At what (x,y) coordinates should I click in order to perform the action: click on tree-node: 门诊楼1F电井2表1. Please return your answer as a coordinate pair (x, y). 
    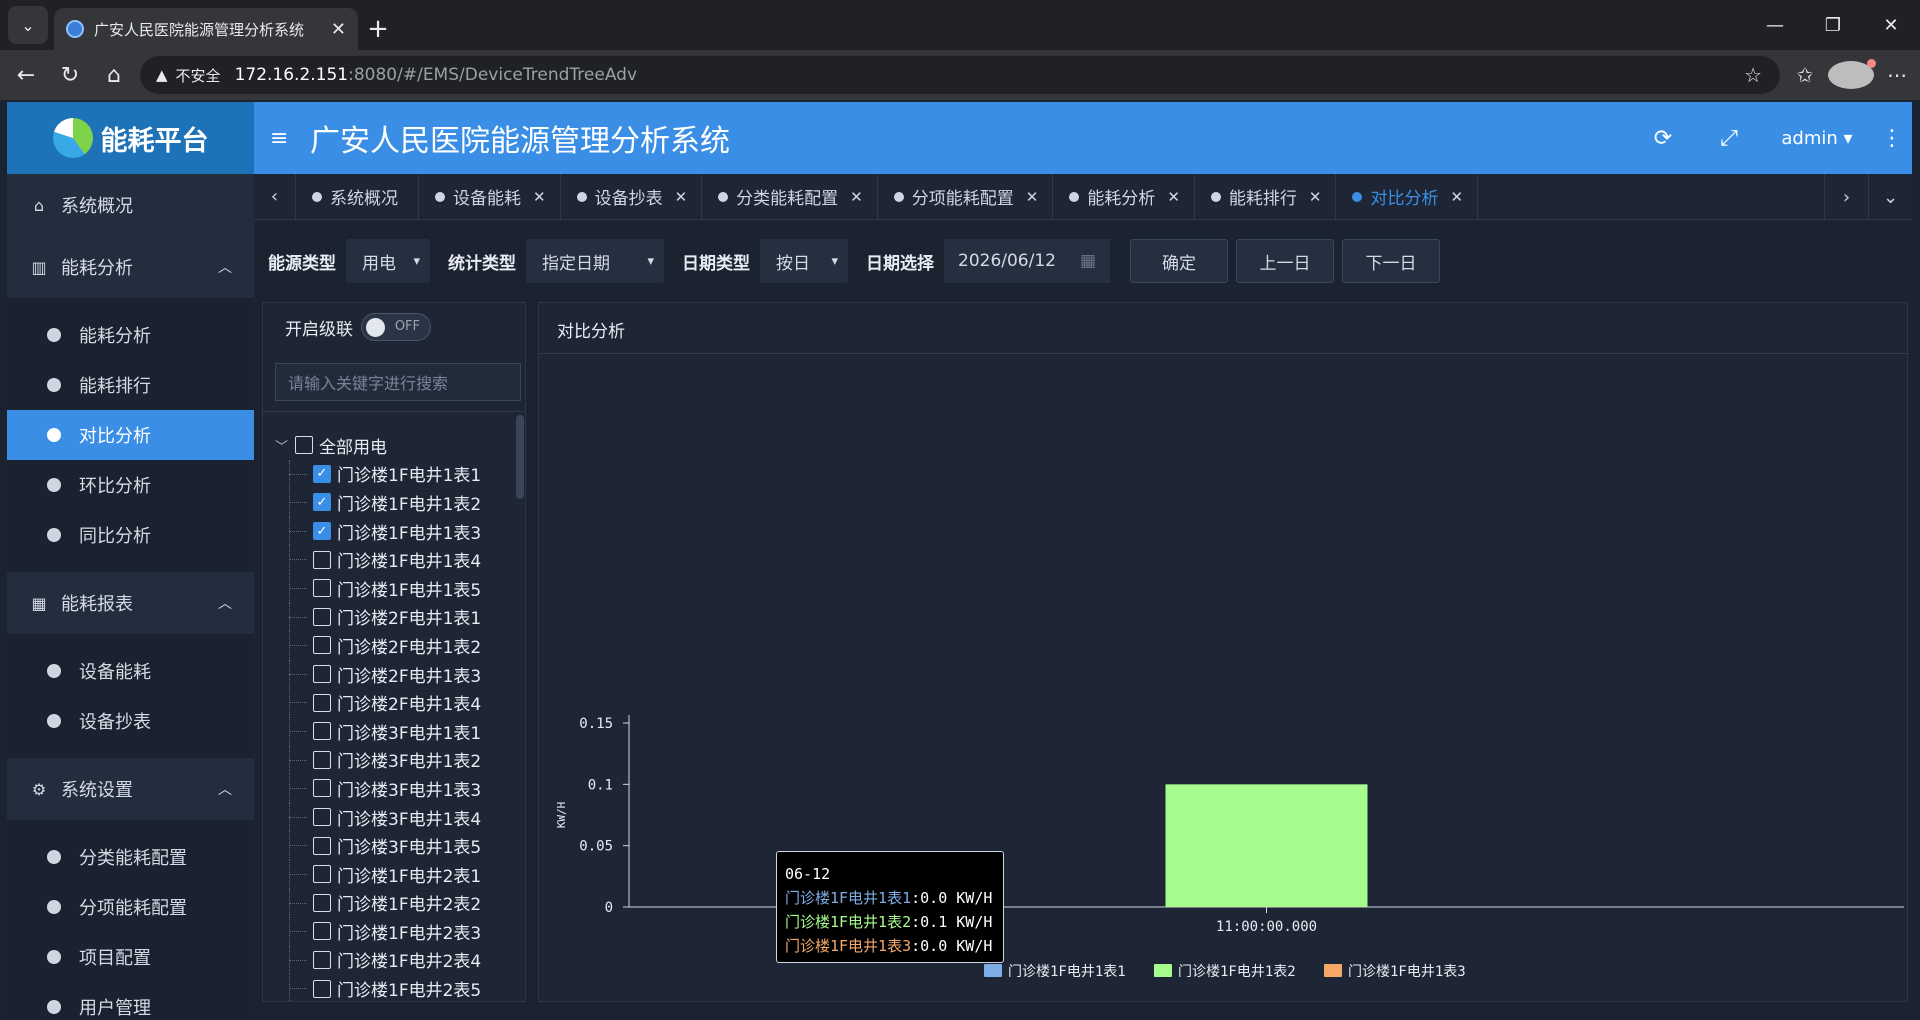
    Looking at the image, I should click on (398, 874).